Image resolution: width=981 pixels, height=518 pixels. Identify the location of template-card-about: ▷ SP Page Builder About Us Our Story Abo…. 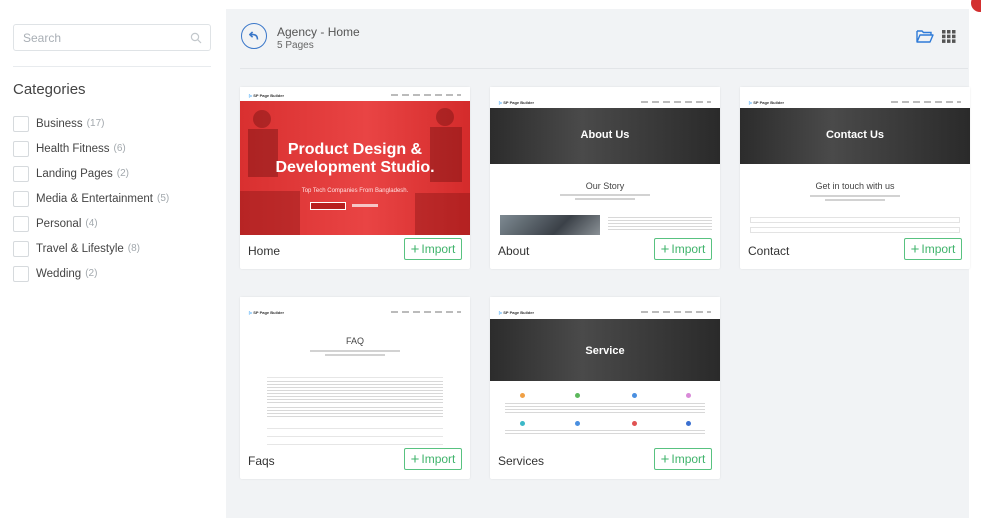
(605, 178).